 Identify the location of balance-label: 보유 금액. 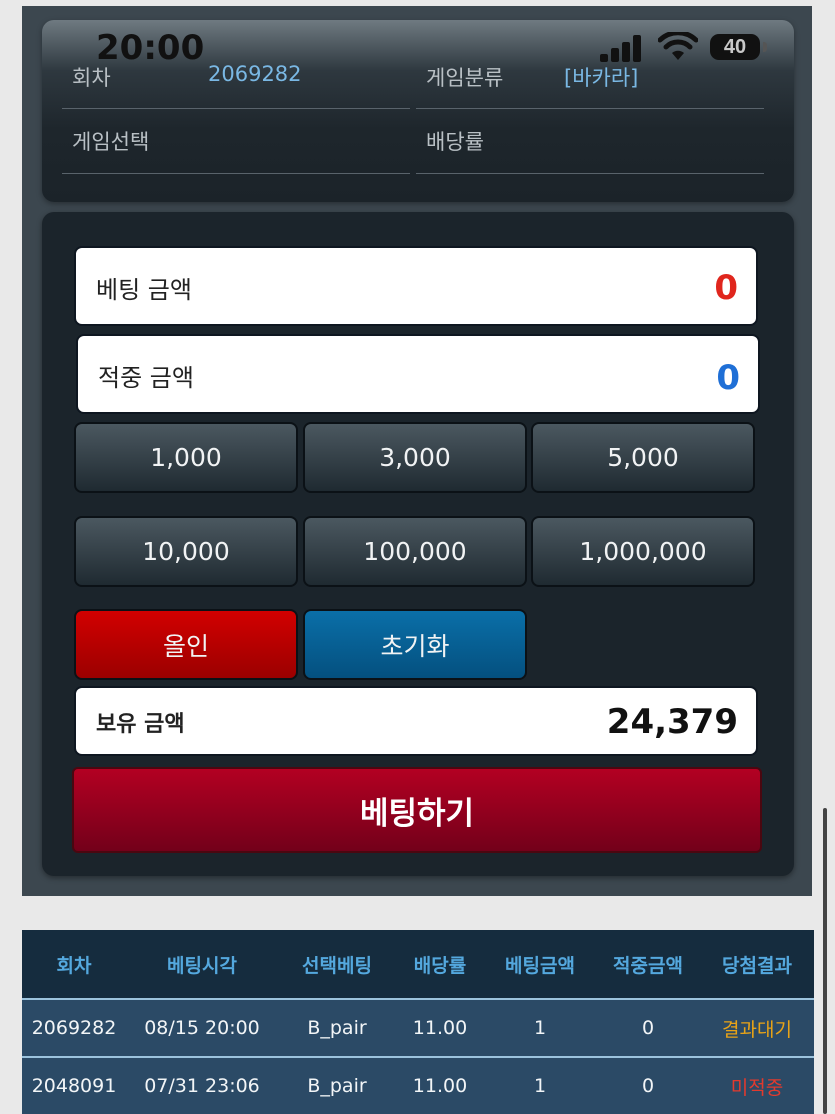
(140, 724).